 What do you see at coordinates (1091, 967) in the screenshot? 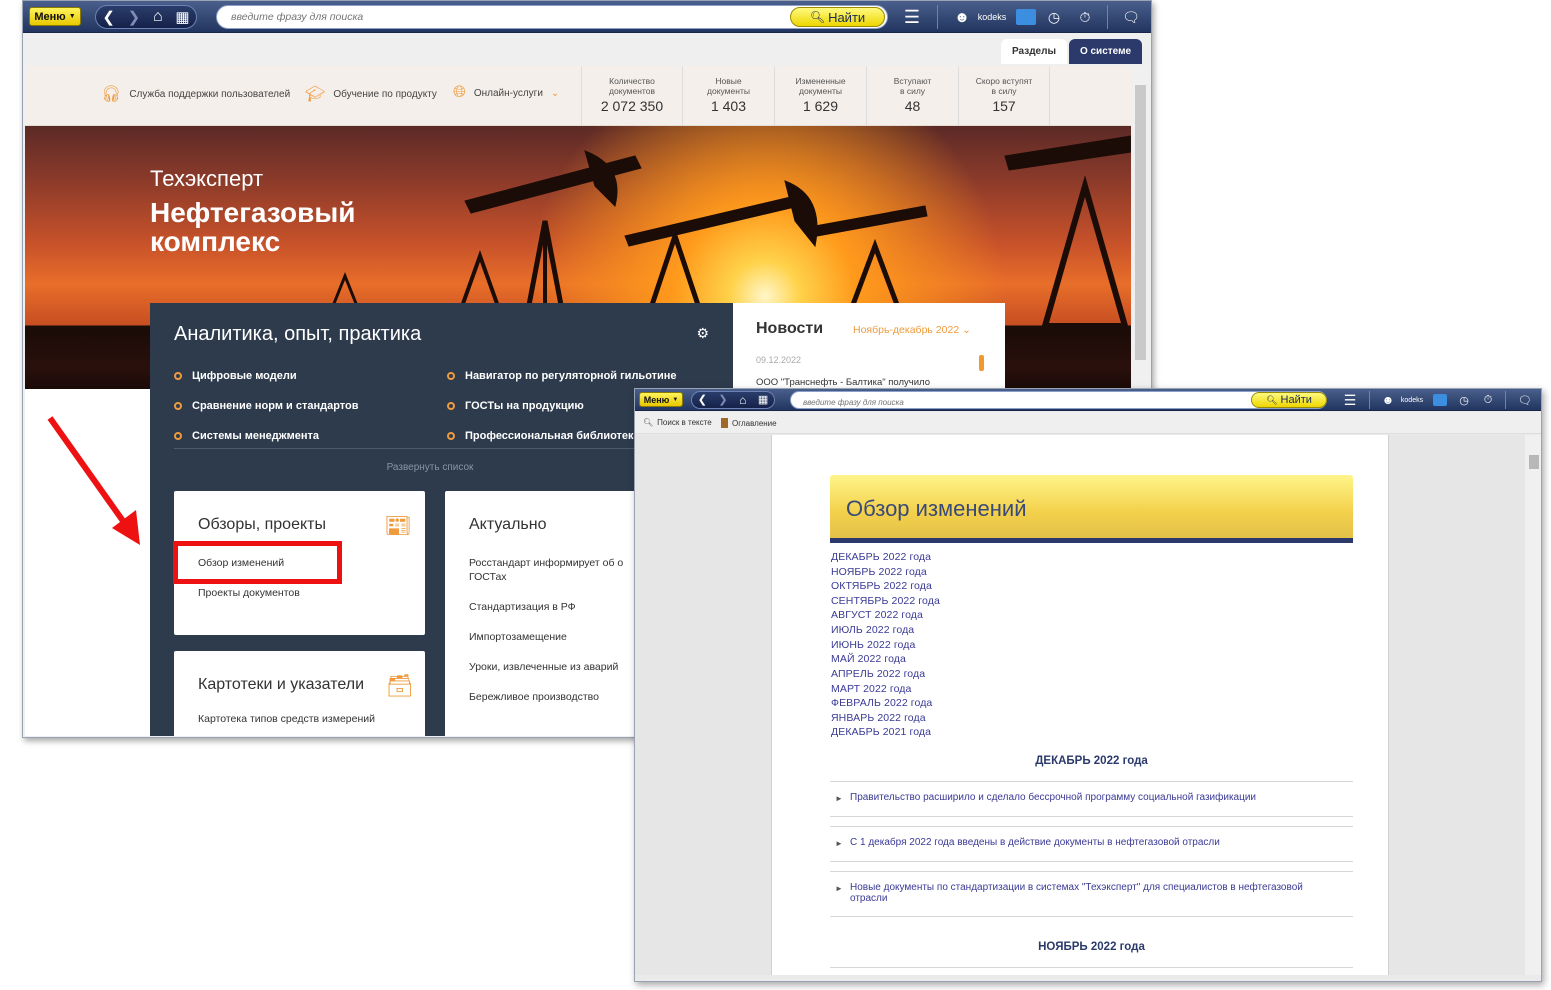
I see `divider` at bounding box center [1091, 967].